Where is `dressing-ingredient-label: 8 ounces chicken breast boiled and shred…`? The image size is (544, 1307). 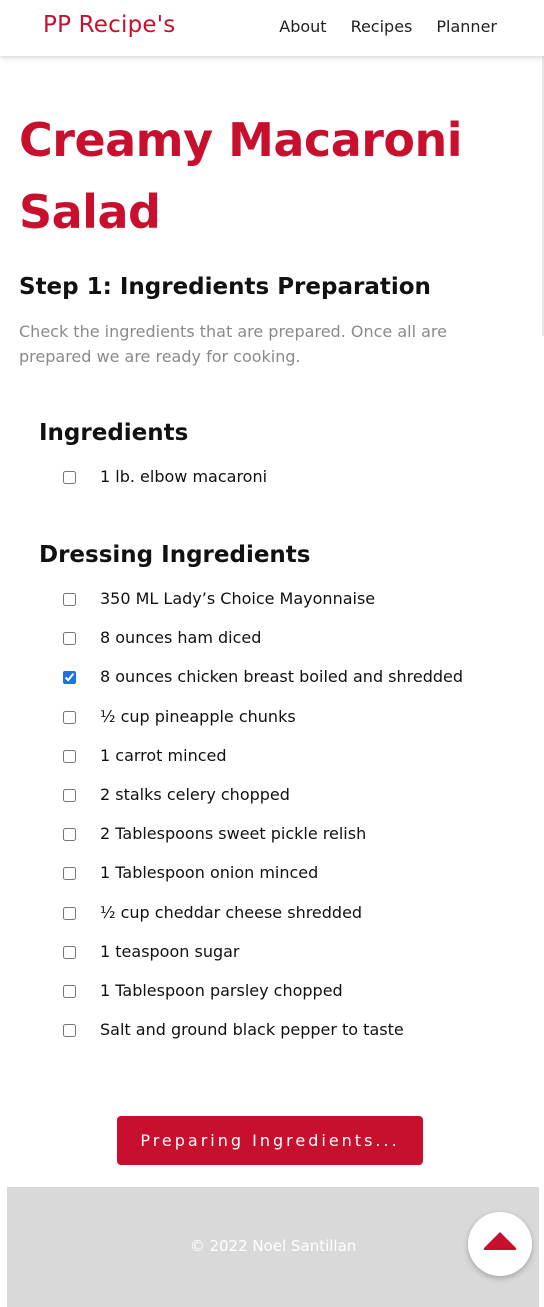
dressing-ingredient-label: 8 ounces chicken breast boiled and shred… is located at coordinates (282, 677).